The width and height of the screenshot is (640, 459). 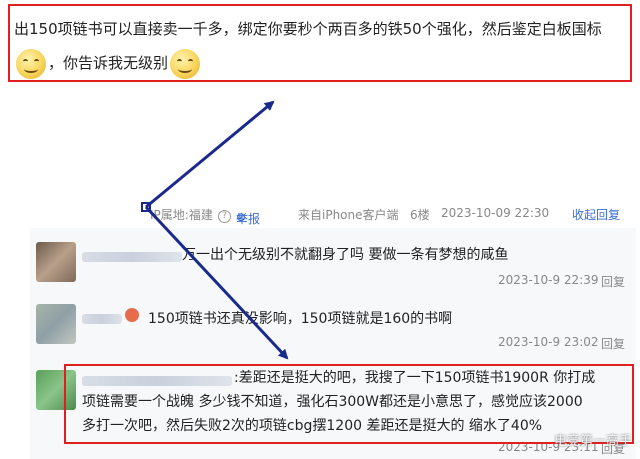 I want to click on reply-text: 万一出个无级别不就翻身了吗 要做一条有梦想的咸鱼, so click(x=345, y=255).